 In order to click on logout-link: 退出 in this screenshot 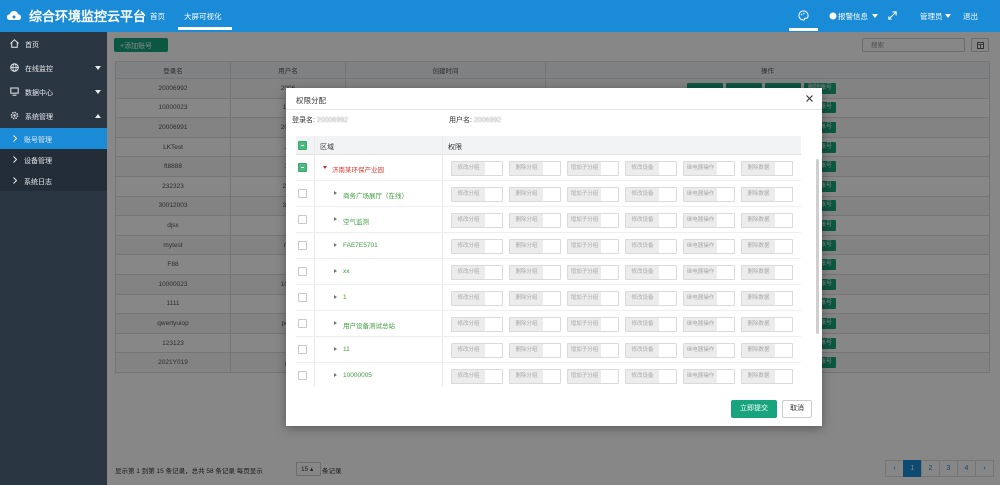, I will do `click(970, 16)`.